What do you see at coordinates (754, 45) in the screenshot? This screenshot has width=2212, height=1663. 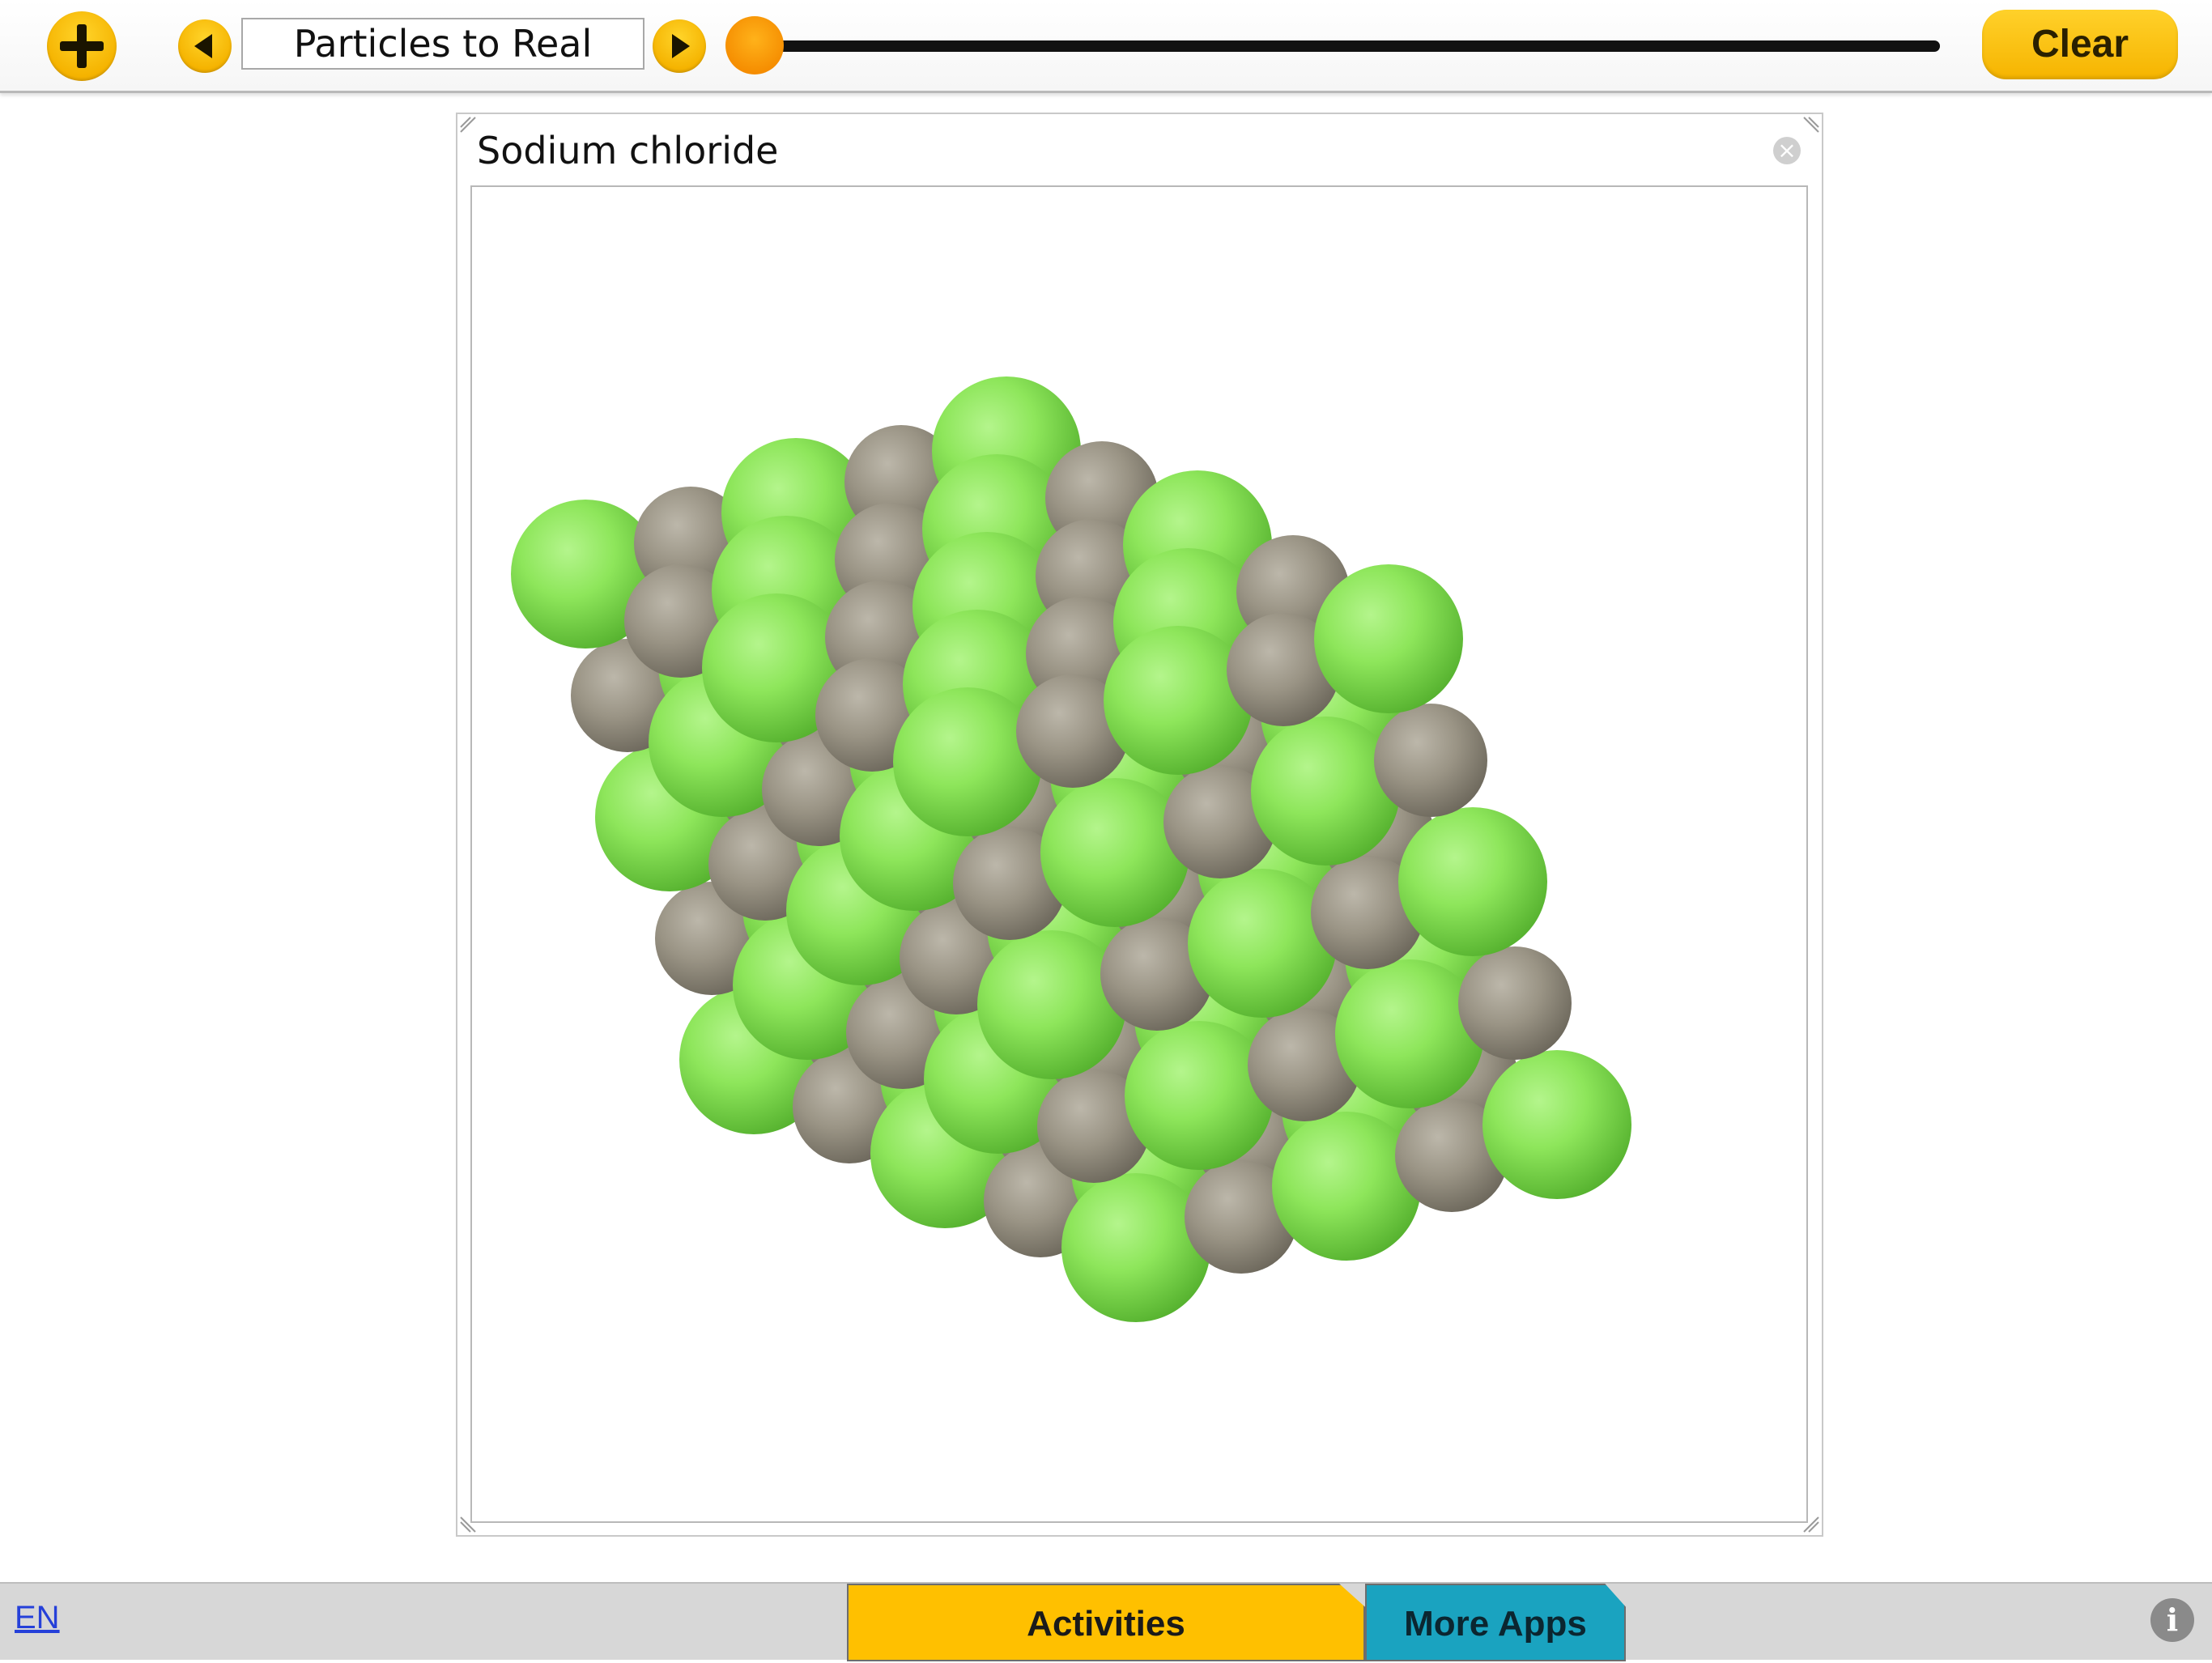 I see `scale-slider-handle` at bounding box center [754, 45].